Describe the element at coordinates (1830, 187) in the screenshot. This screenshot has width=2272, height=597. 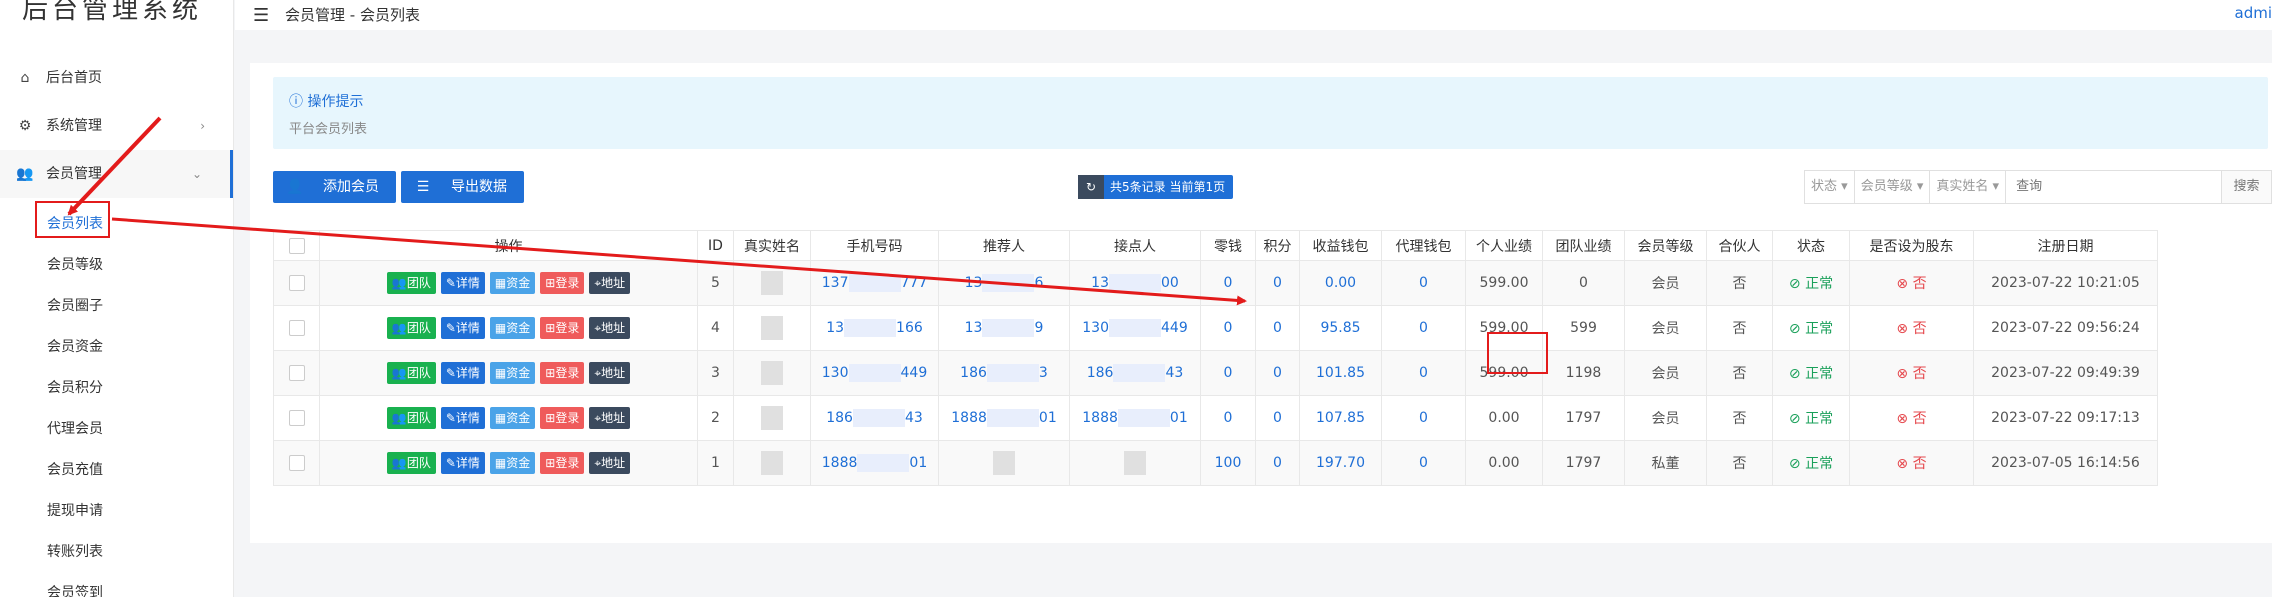
I see `status-select: 状态 ▾` at that location.